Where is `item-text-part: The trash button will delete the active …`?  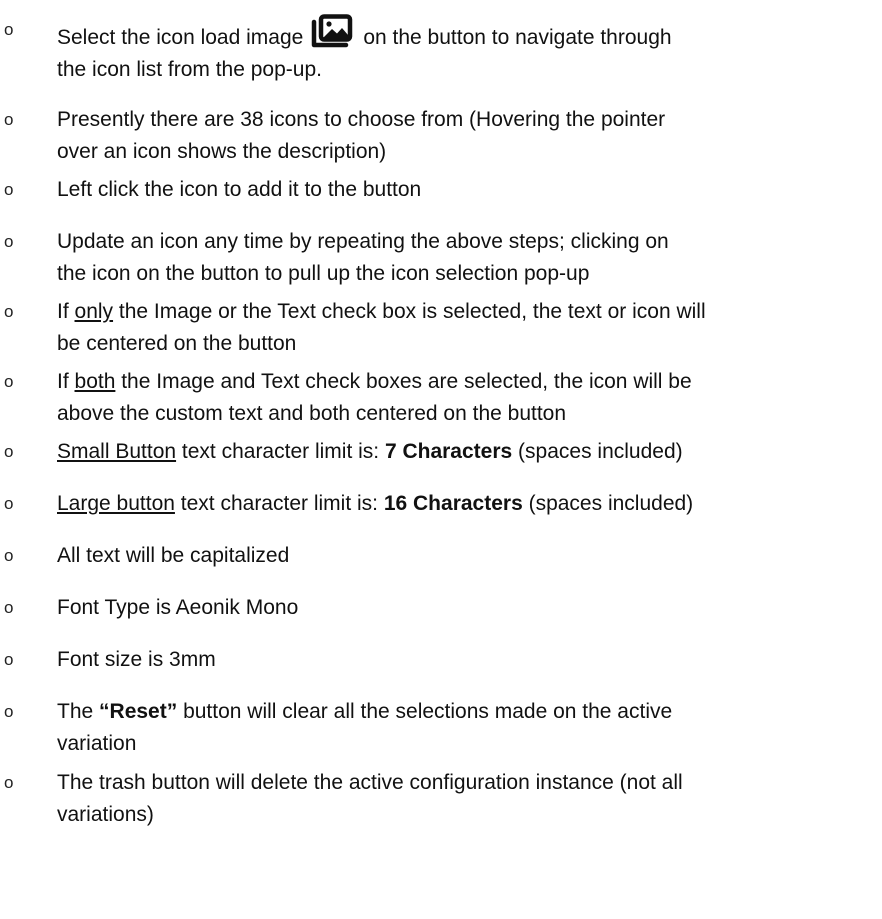 item-text-part: The trash button will delete the active … is located at coordinates (370, 782).